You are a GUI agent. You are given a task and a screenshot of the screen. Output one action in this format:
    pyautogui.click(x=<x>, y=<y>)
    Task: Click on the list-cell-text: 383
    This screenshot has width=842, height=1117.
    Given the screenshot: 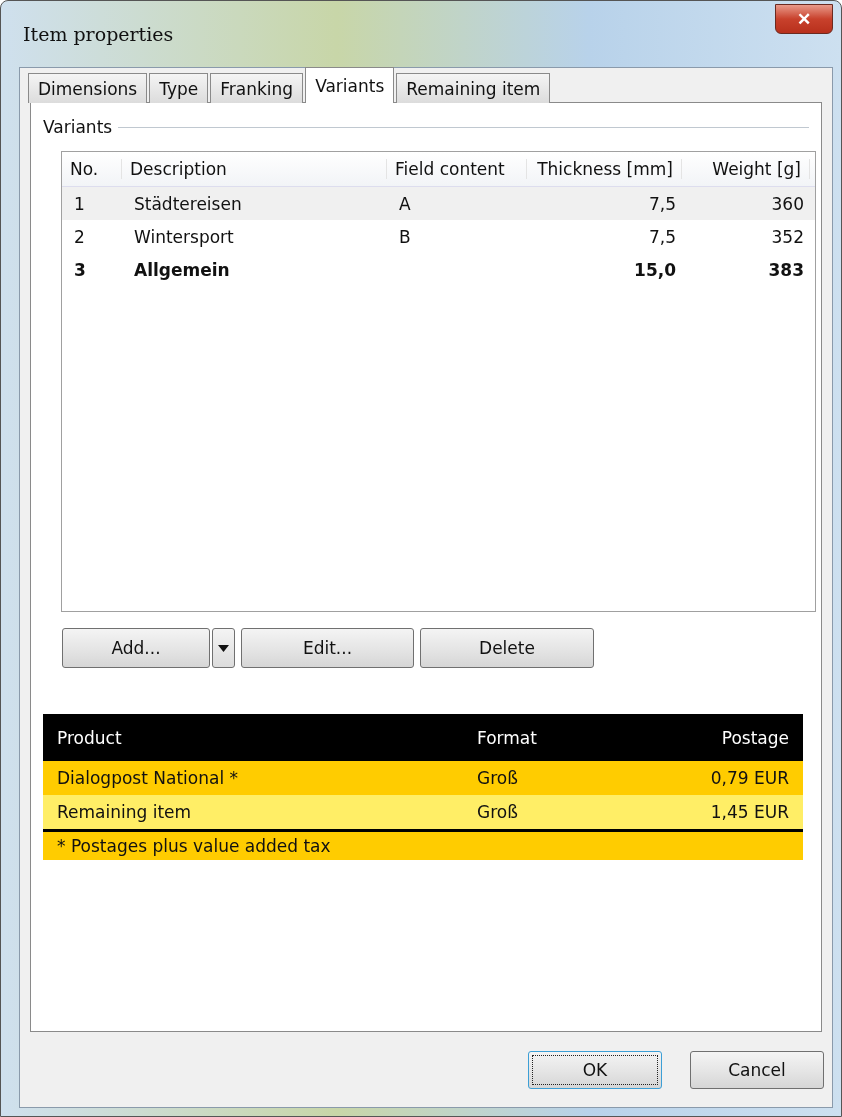 What is the action you would take?
    pyautogui.click(x=786, y=269)
    